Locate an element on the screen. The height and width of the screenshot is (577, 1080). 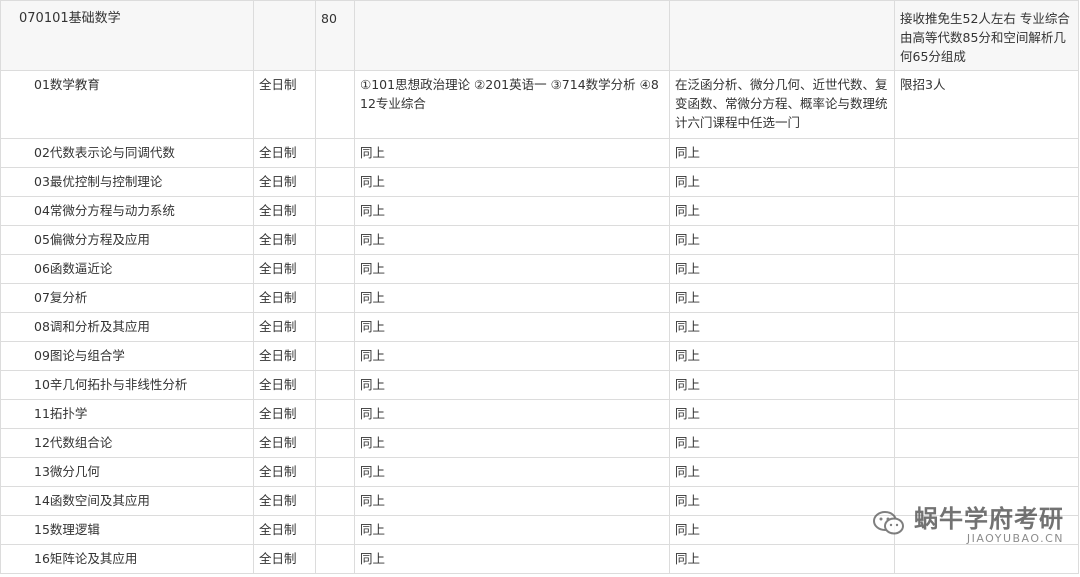
table-row: 12代数组合论 全日制 同上 同上 is located at coordinates (539, 443).